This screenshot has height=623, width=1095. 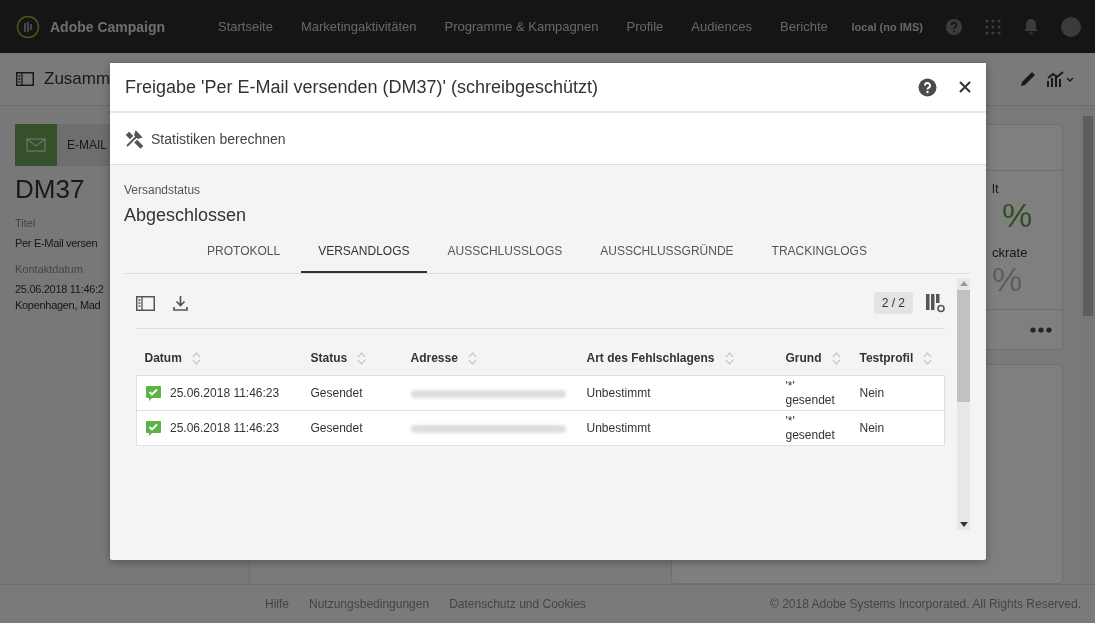 What do you see at coordinates (819, 252) in the screenshot?
I see `tab: TRACKINGLOGS` at bounding box center [819, 252].